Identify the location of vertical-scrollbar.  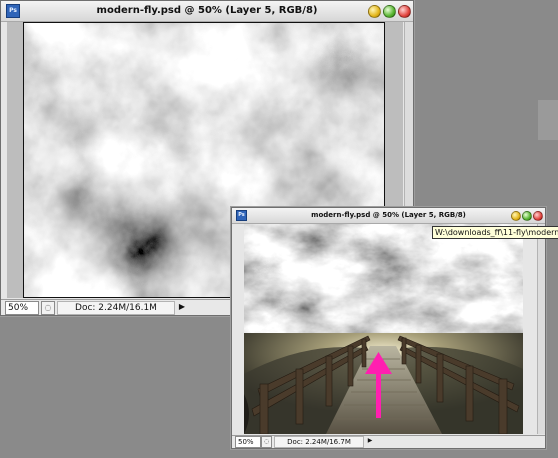
(541, 329).